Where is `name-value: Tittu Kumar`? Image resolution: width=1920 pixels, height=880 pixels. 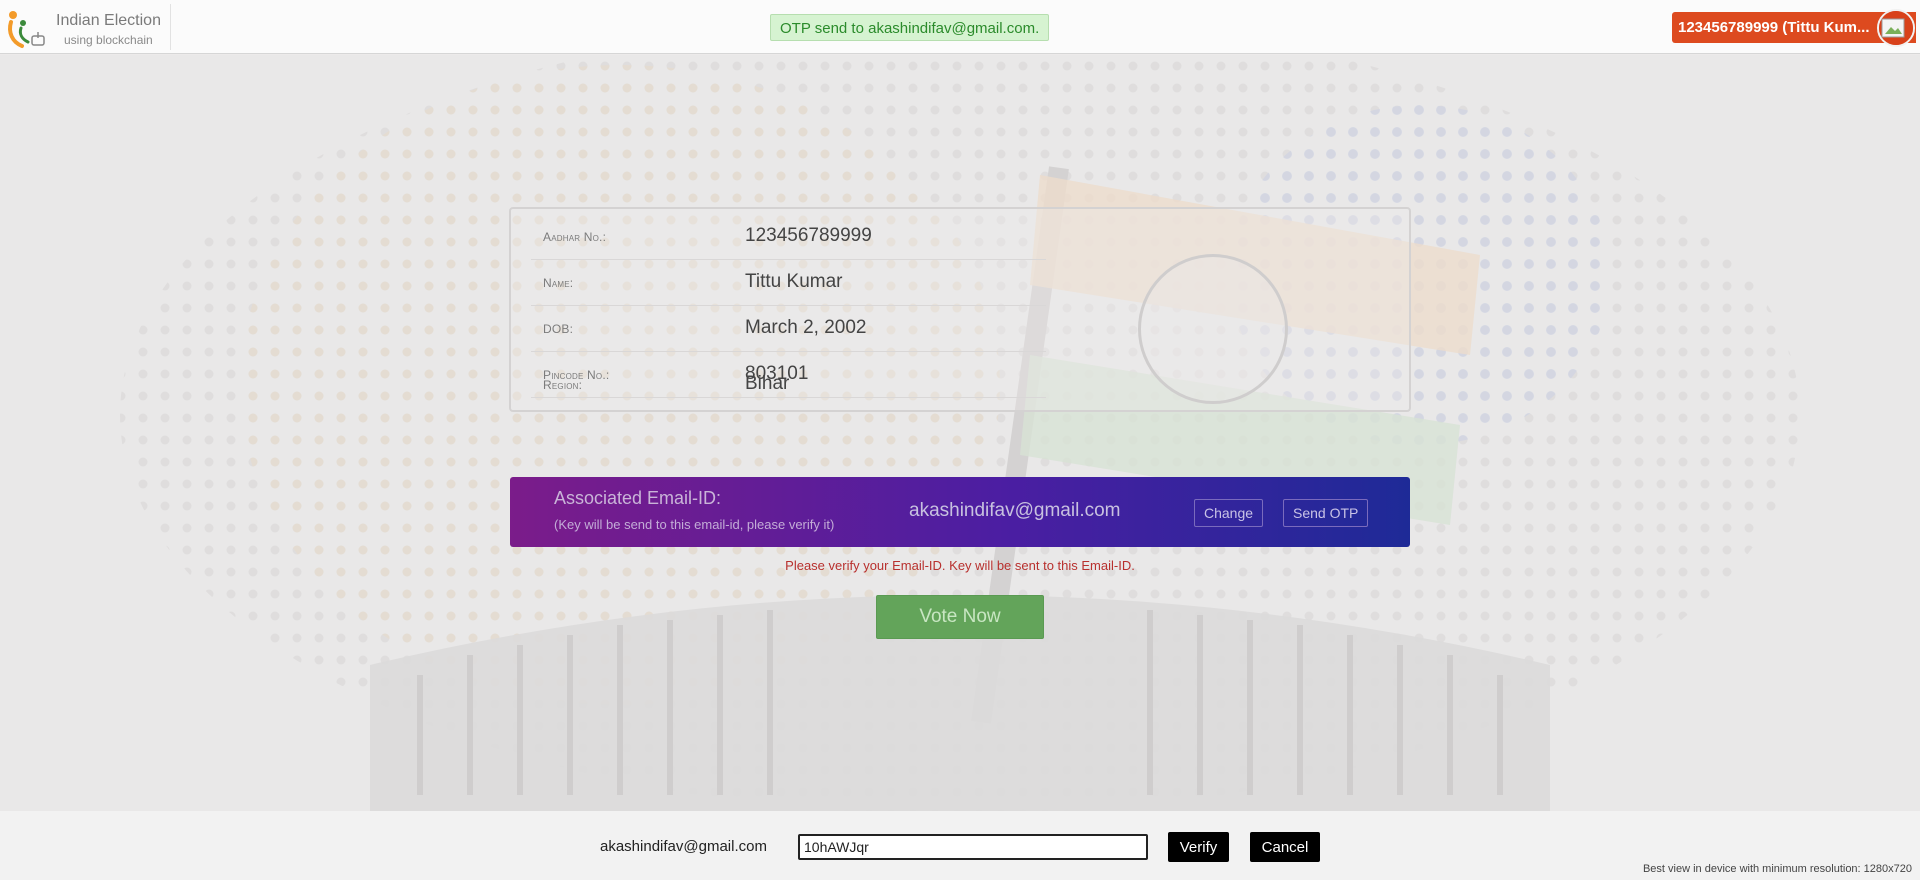 name-value: Tittu Kumar is located at coordinates (794, 281).